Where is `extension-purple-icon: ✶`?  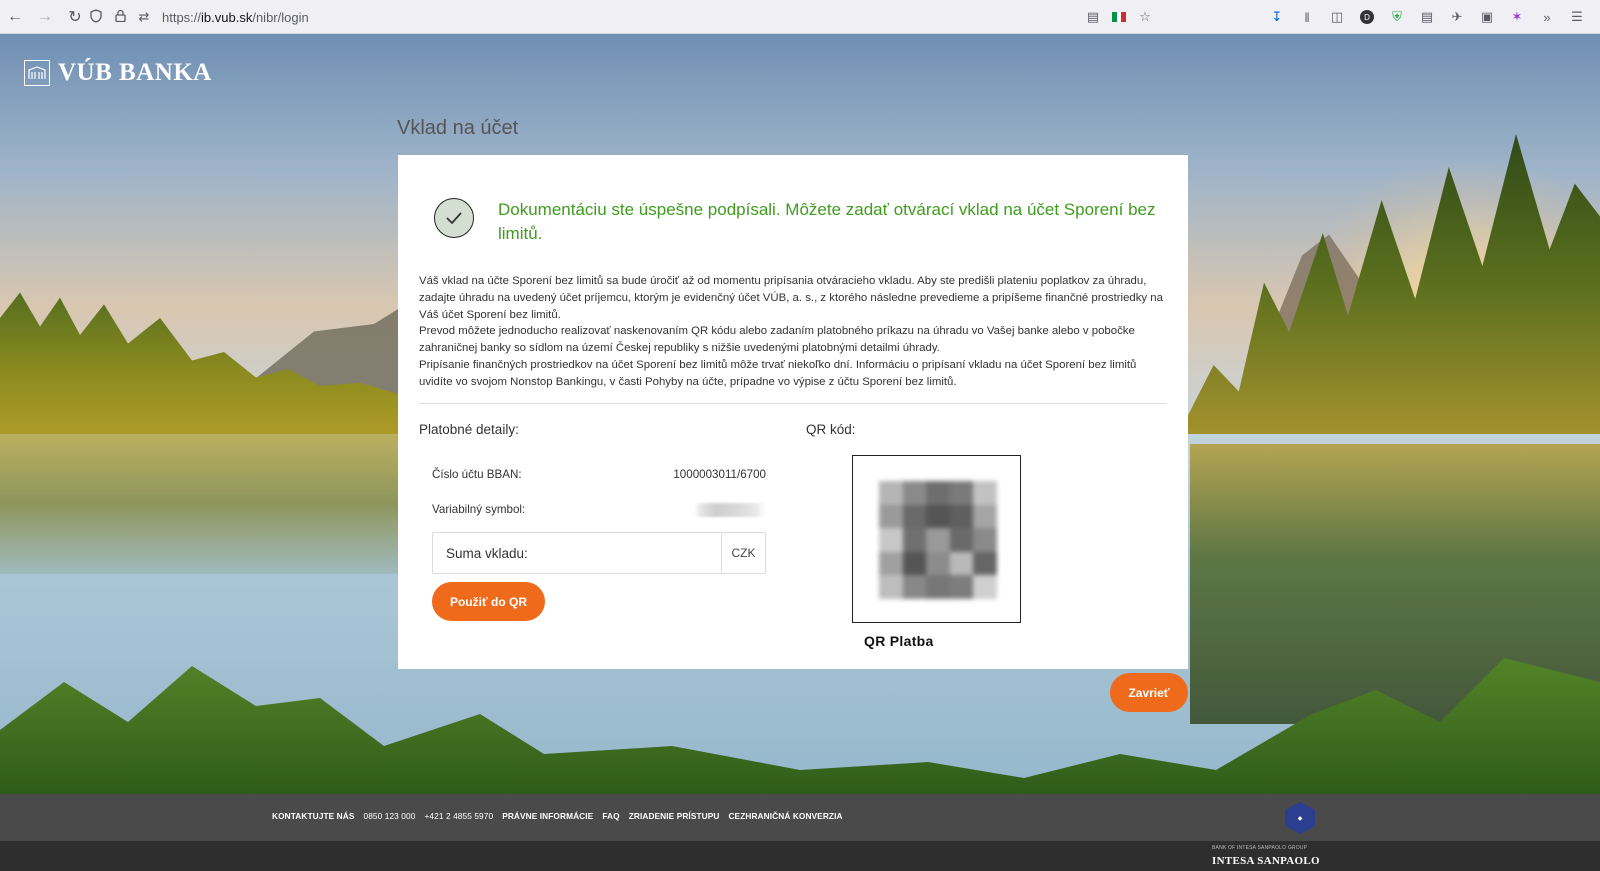
extension-purple-icon: ✶ is located at coordinates (1517, 17).